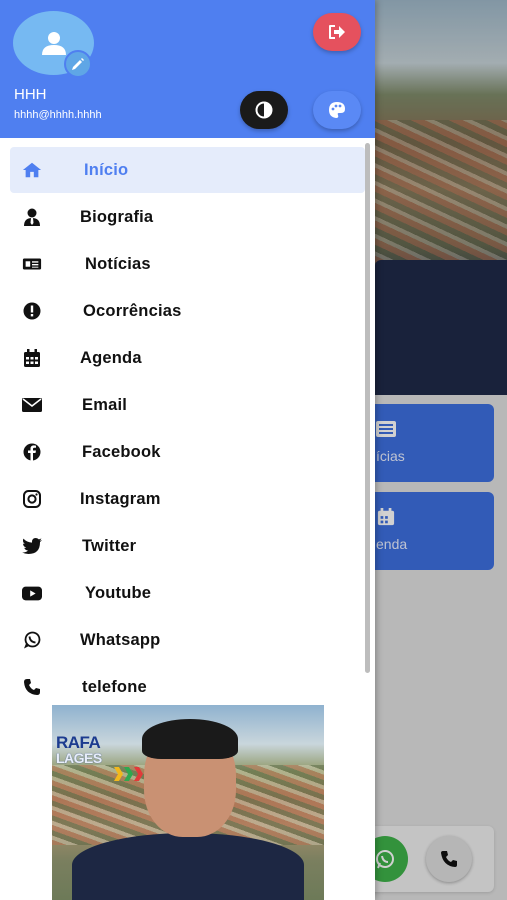 This screenshot has height=900, width=507. What do you see at coordinates (128, 774) in the screenshot?
I see `logo-chevrons` at bounding box center [128, 774].